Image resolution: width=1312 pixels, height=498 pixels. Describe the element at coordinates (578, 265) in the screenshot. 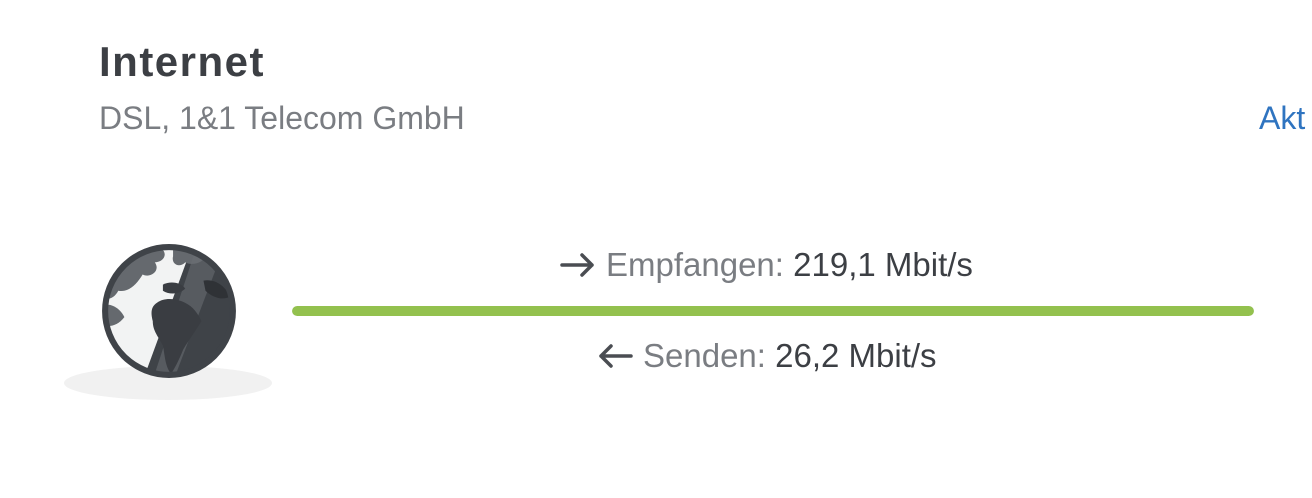

I see `arrow-right-icon` at that location.